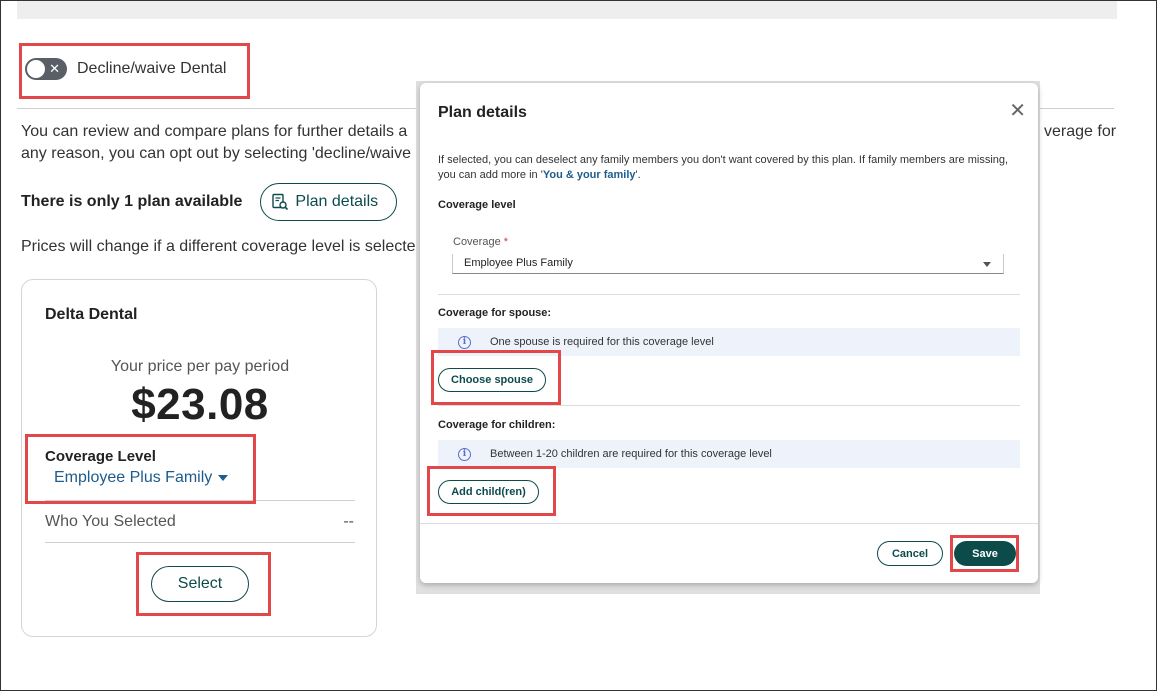 This screenshot has height=691, width=1157. I want to click on coverage-level-value: Employee Plus Family, so click(133, 477).